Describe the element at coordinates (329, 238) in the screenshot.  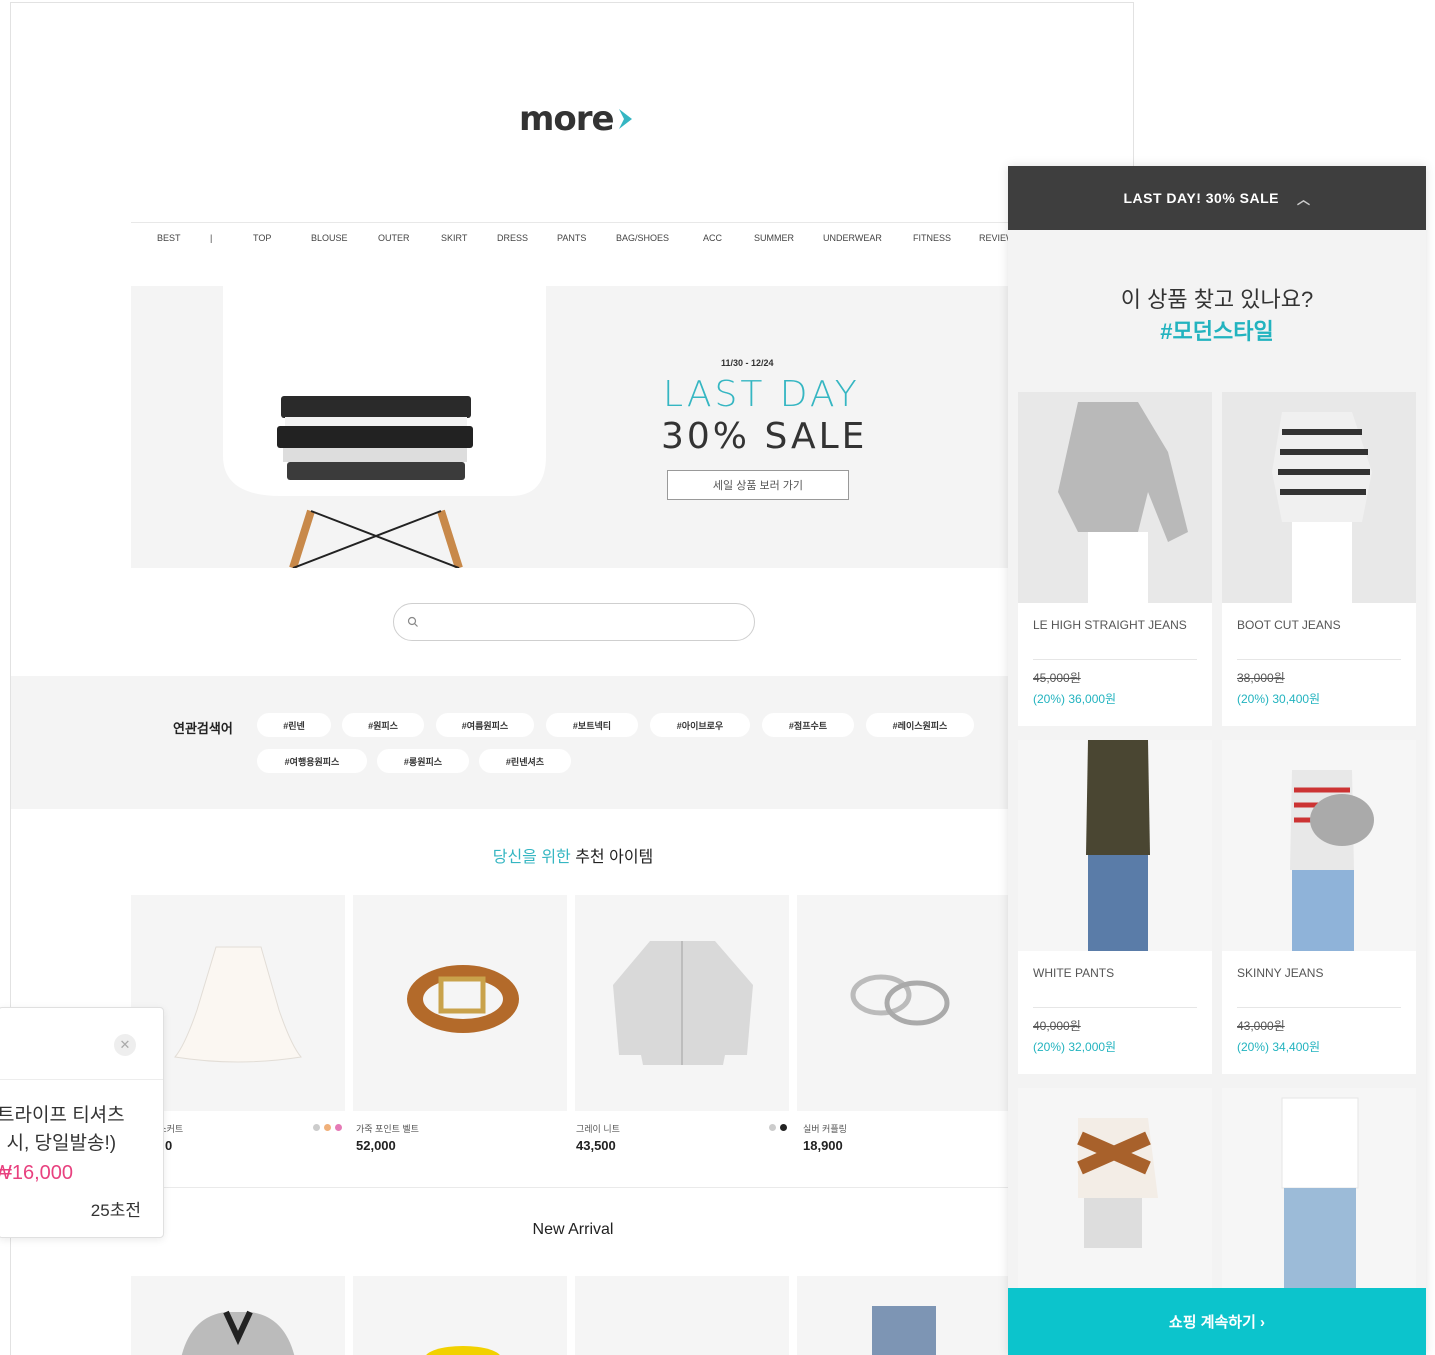
I see `nav-item-blouse: BLOUSE` at that location.